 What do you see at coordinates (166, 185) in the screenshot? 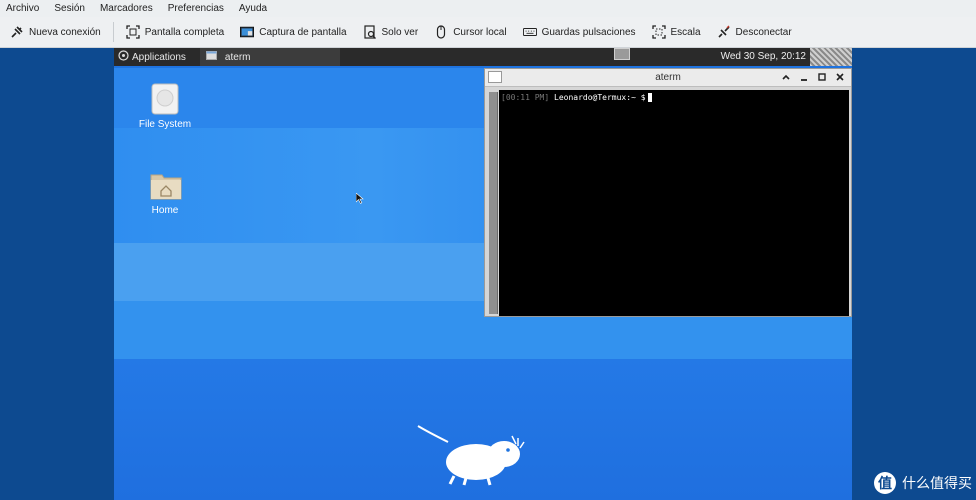
I see `home-folder-icon` at bounding box center [166, 185].